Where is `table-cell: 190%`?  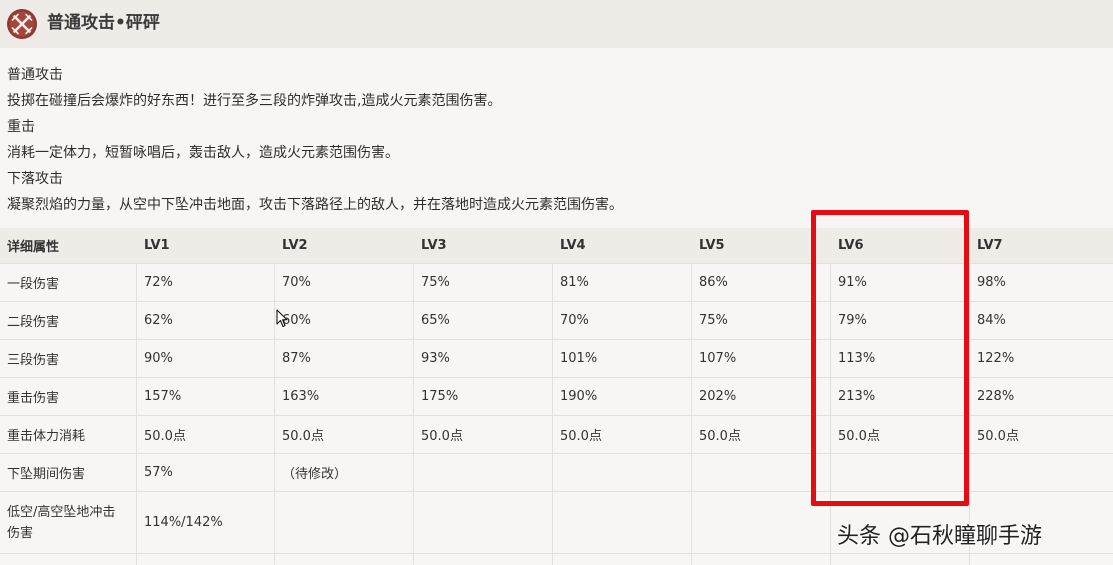 table-cell: 190% is located at coordinates (622, 396).